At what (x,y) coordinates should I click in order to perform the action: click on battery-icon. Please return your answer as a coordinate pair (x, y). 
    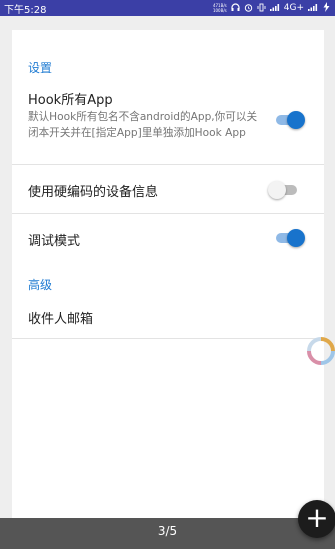
    Looking at the image, I should click on (326, 8).